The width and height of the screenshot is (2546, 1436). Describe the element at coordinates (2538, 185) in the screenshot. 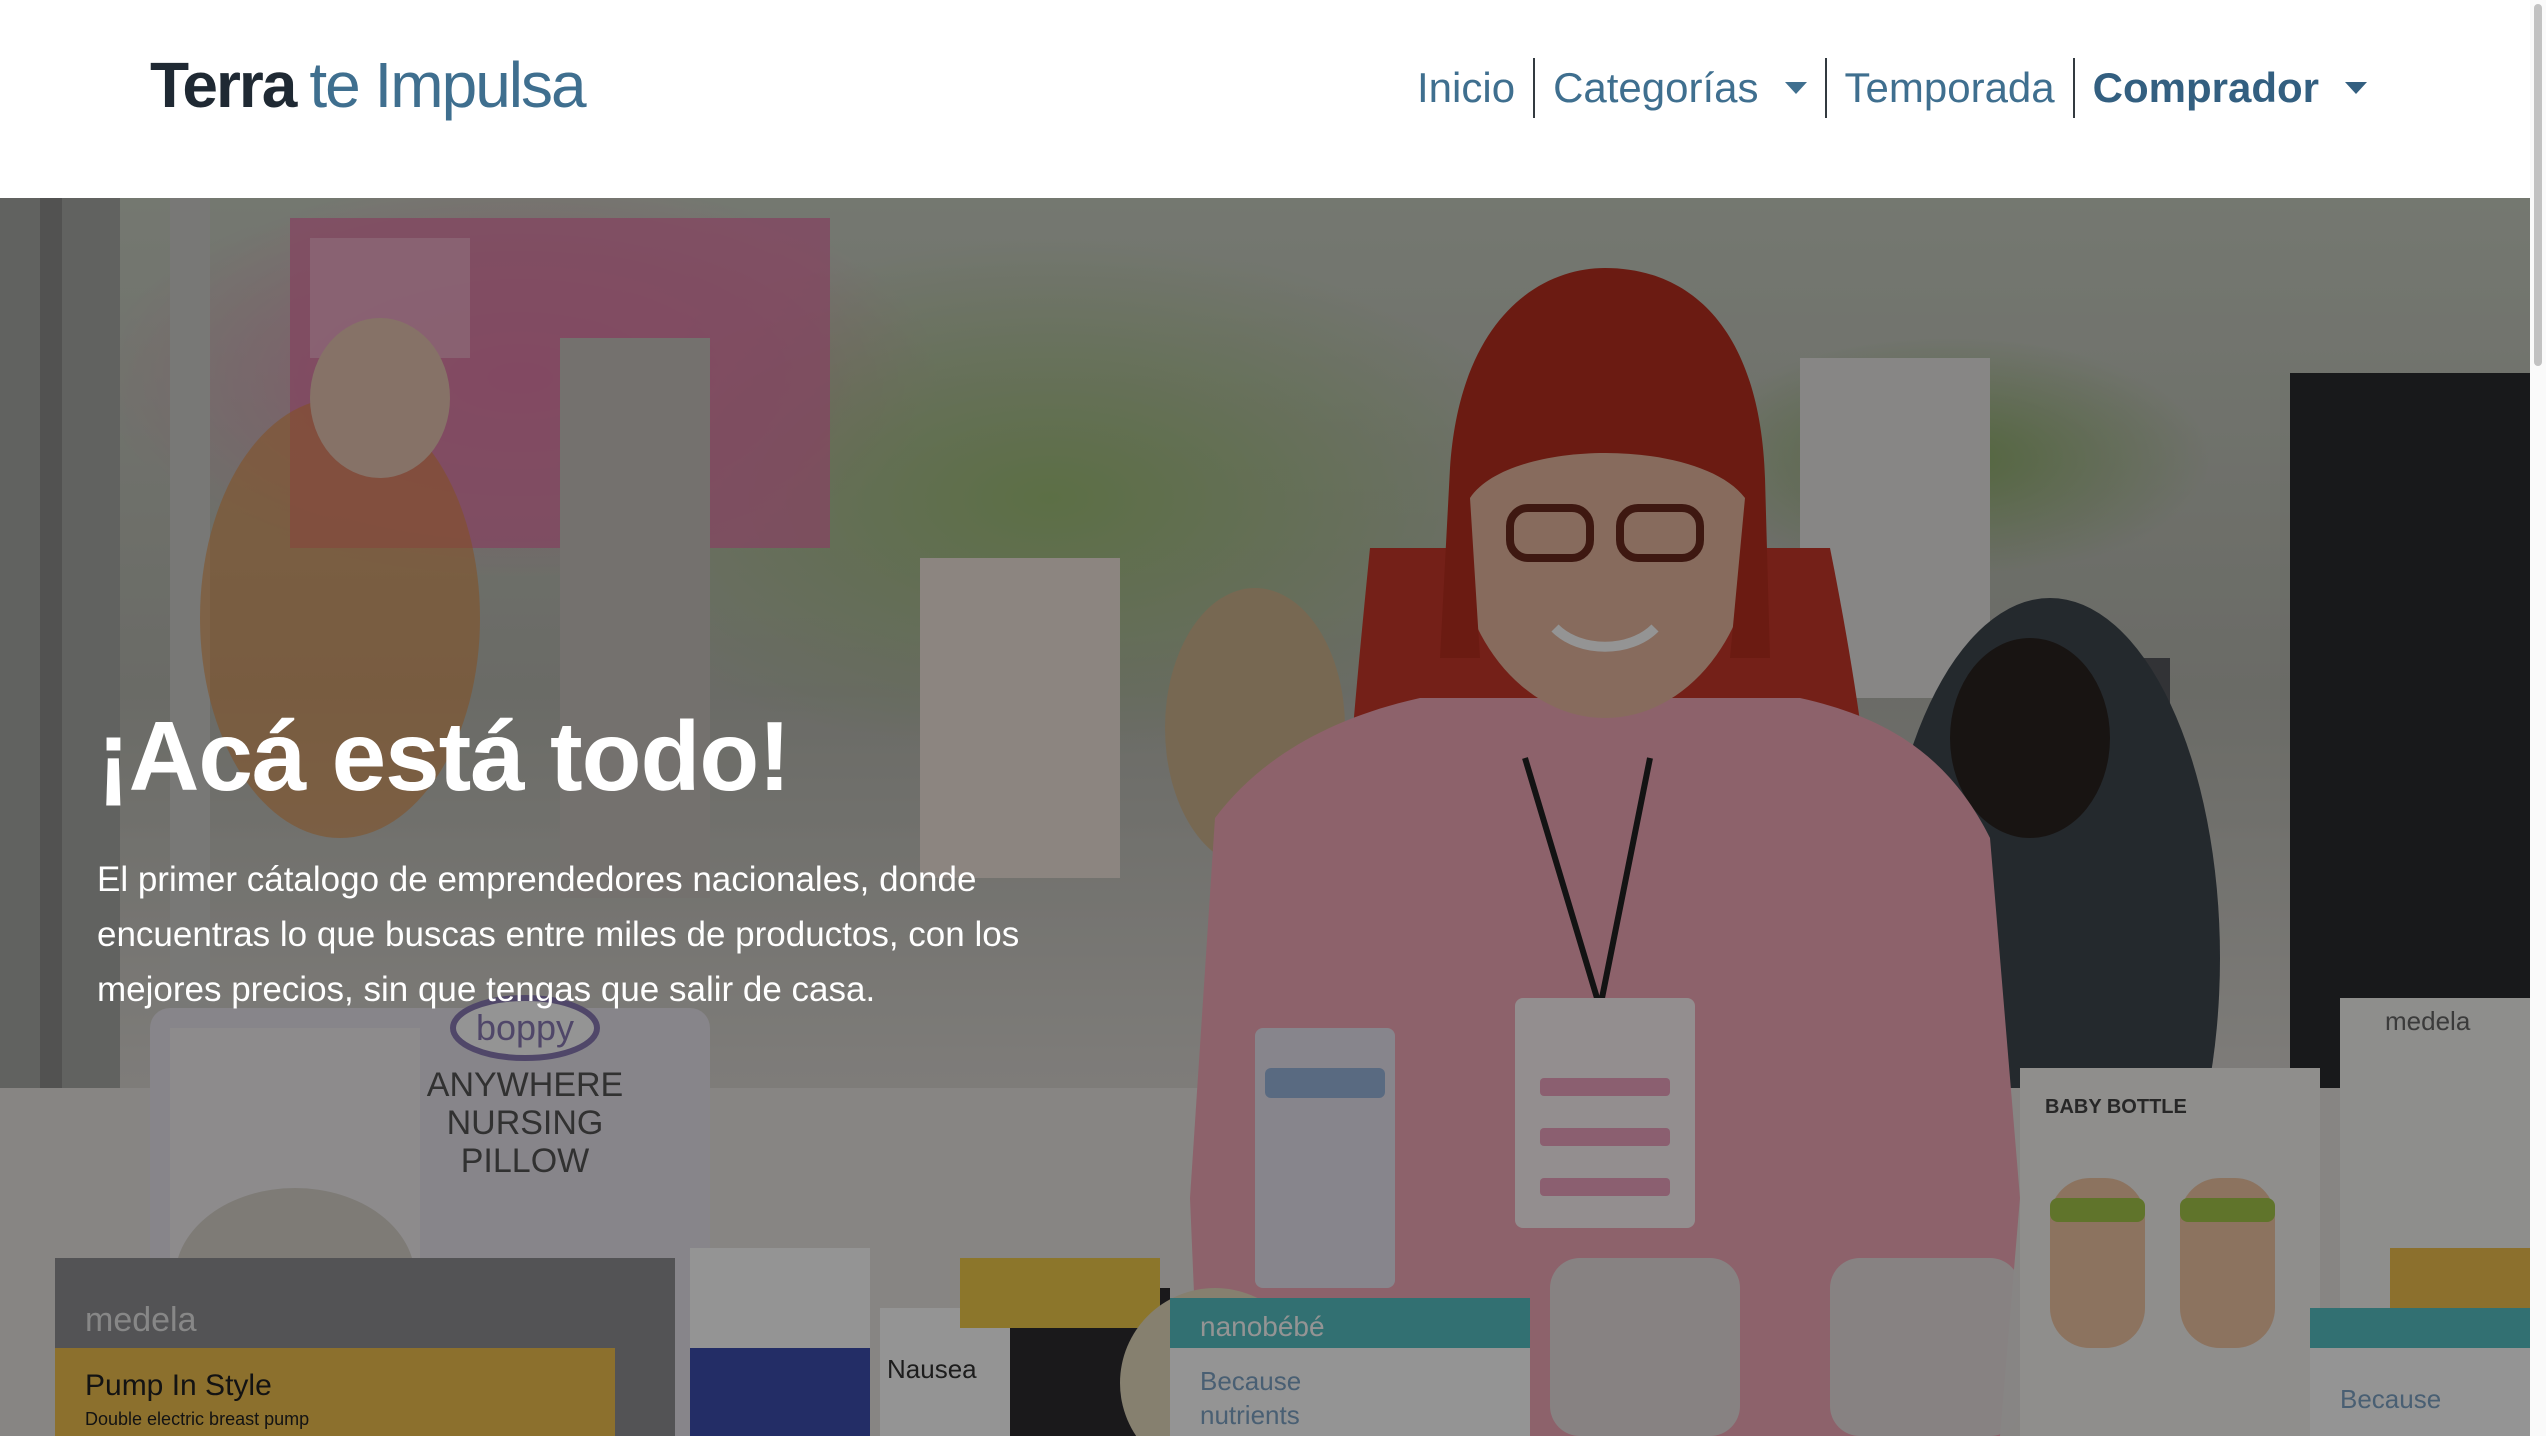

I see `scrollbar-thumb` at that location.